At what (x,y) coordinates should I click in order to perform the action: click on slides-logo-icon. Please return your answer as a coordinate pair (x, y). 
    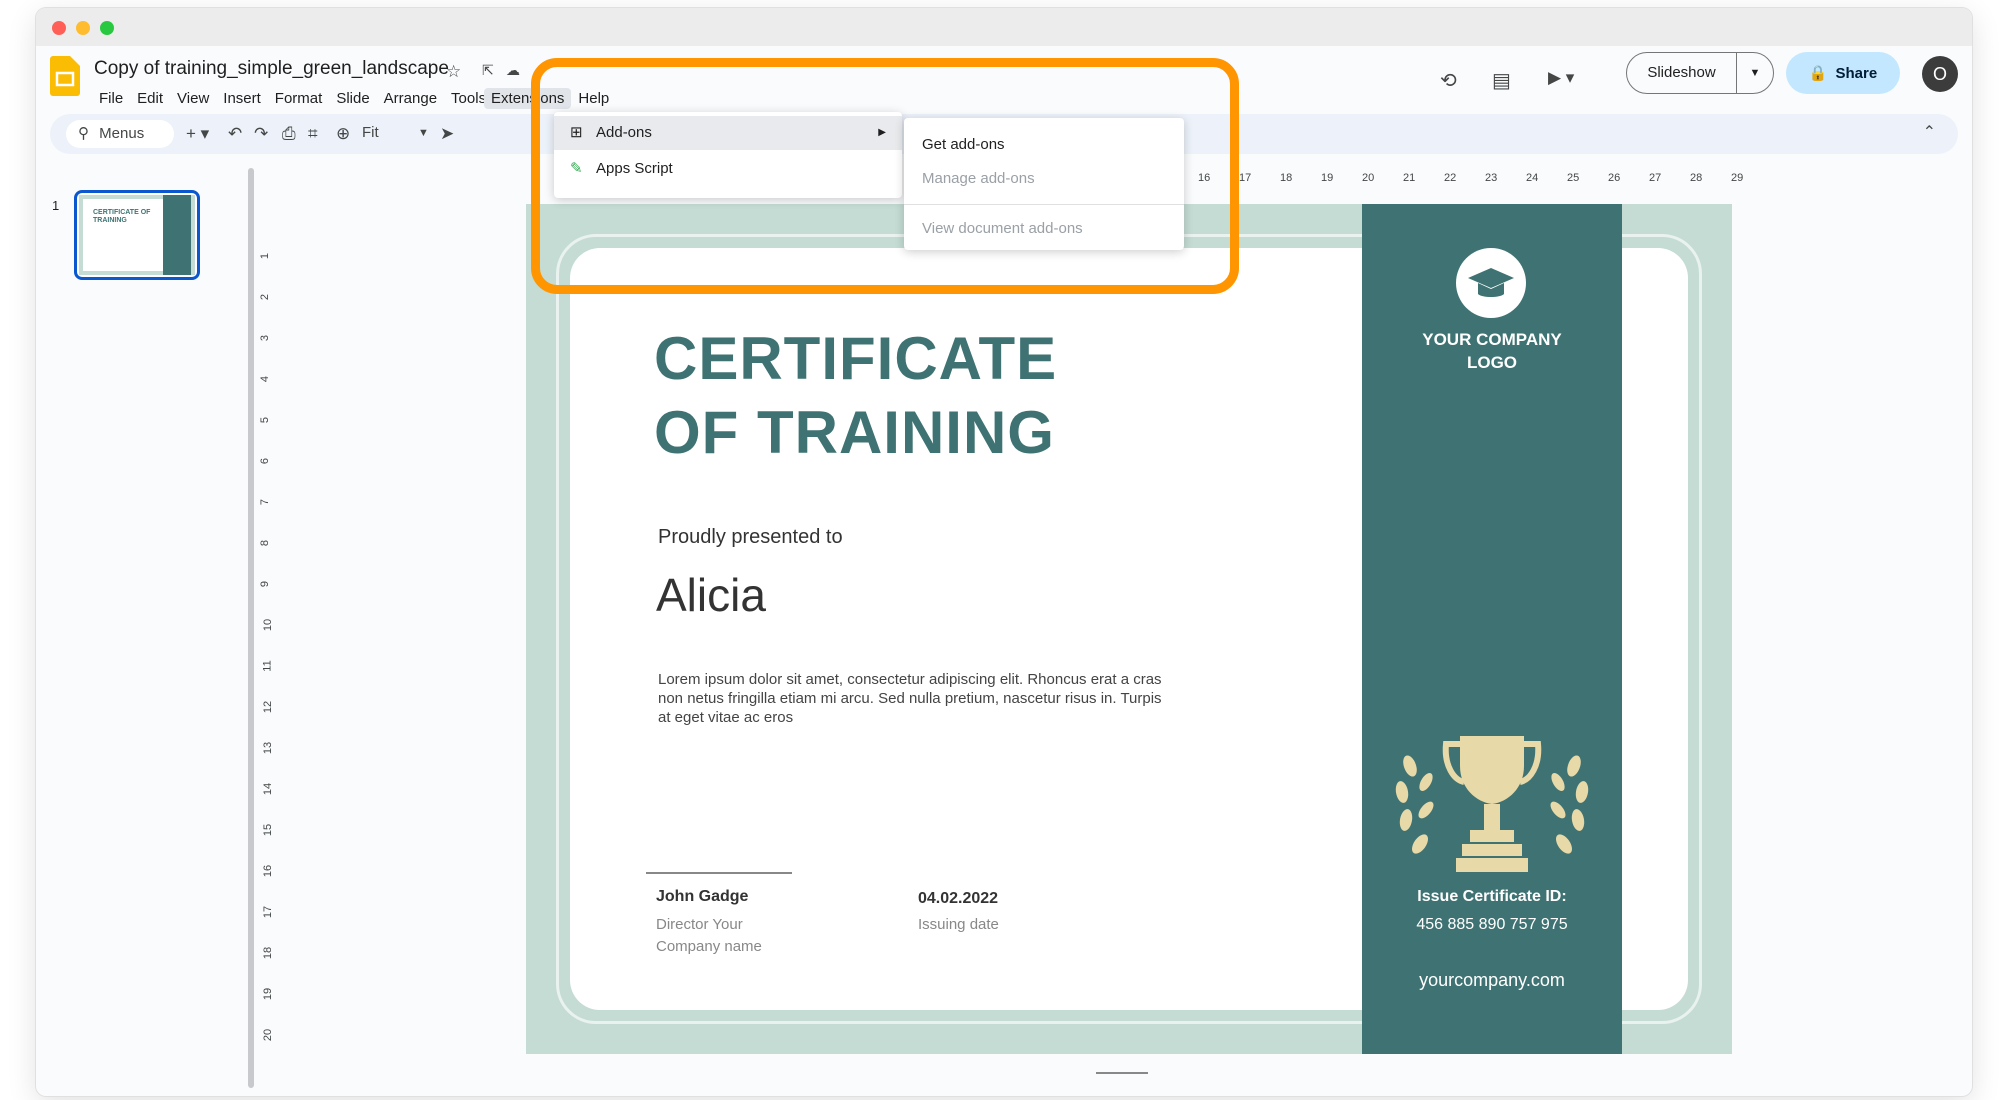
    Looking at the image, I should click on (65, 76).